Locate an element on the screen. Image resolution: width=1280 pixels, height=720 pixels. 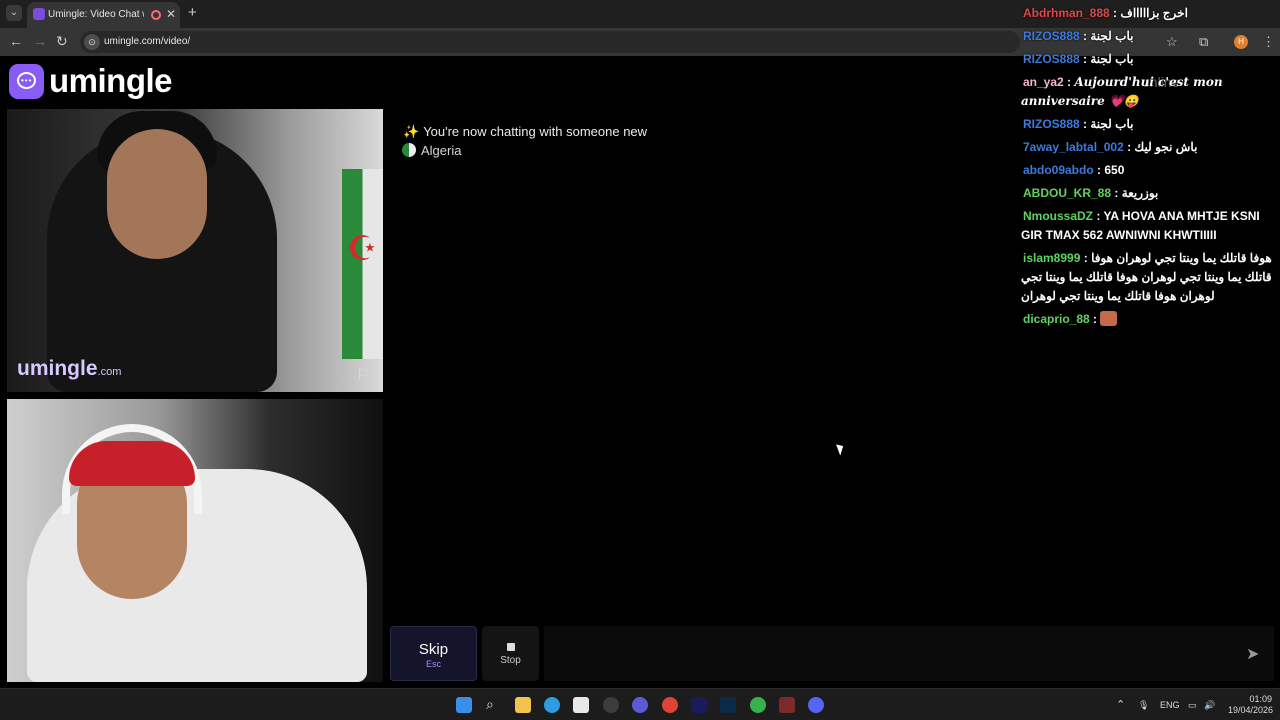
network-icon: ▭ is located at coordinates (1192, 705).